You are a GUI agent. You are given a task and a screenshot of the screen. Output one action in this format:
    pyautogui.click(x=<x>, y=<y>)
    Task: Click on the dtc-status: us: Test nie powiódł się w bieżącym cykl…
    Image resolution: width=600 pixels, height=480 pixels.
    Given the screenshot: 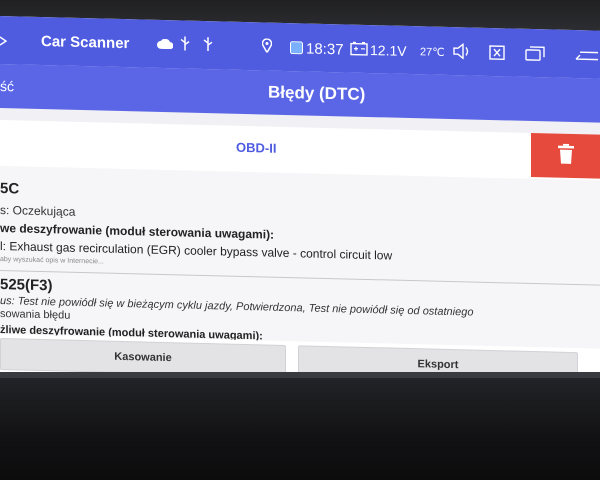 What is the action you would take?
    pyautogui.click(x=237, y=307)
    